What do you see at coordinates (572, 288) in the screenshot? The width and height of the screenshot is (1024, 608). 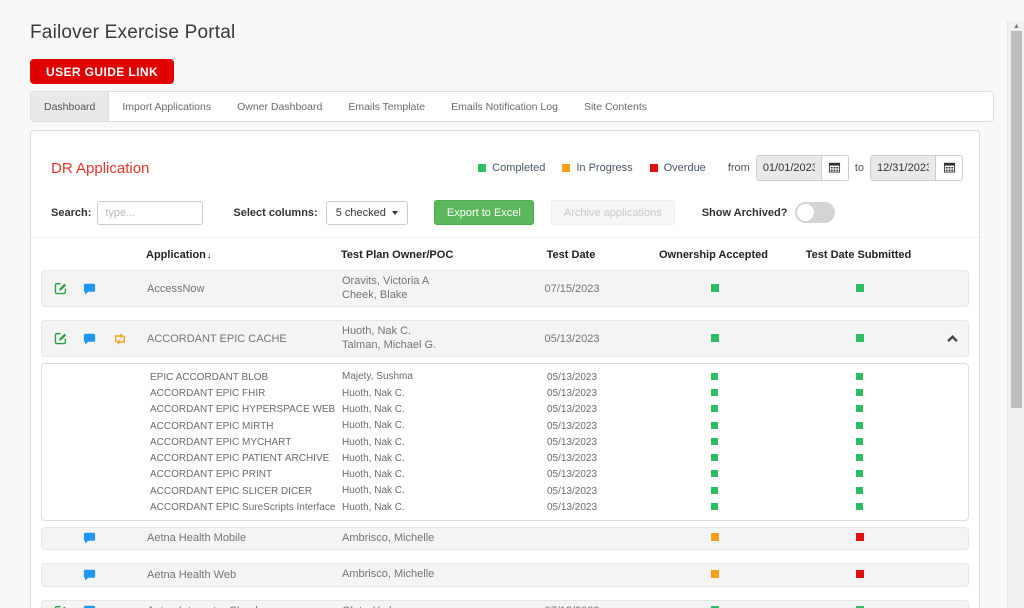 I see `test-date: 07/15/2023` at bounding box center [572, 288].